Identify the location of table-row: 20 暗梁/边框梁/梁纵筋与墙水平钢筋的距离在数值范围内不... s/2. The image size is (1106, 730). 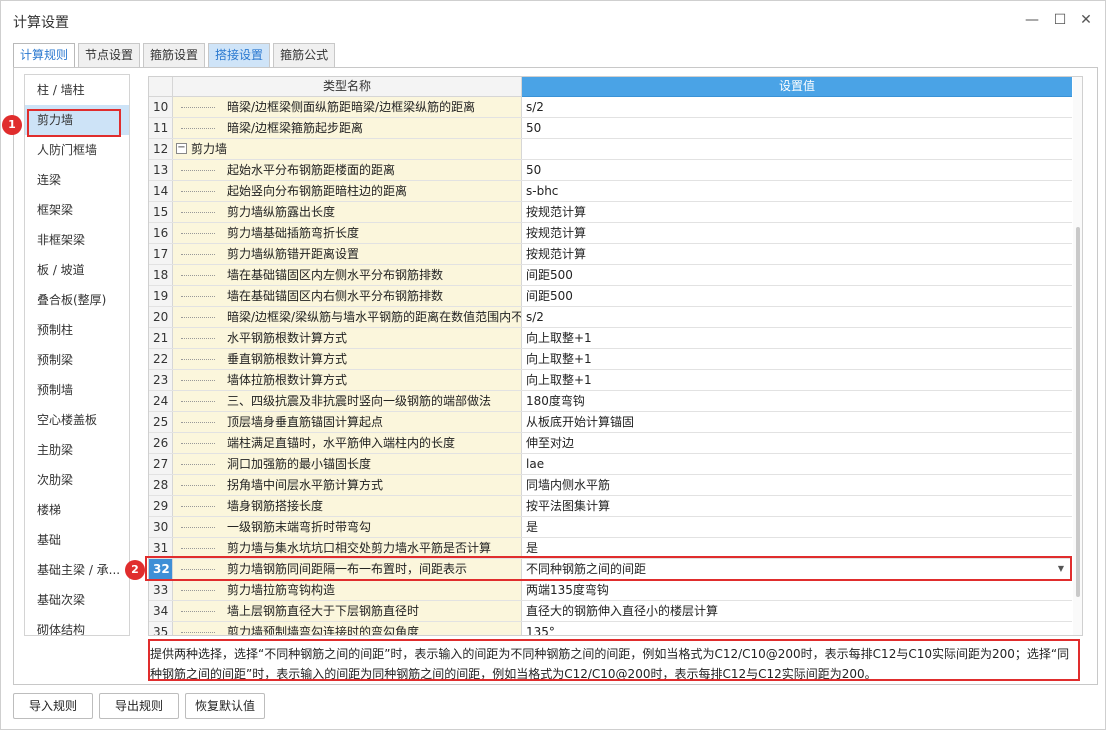
(610, 317).